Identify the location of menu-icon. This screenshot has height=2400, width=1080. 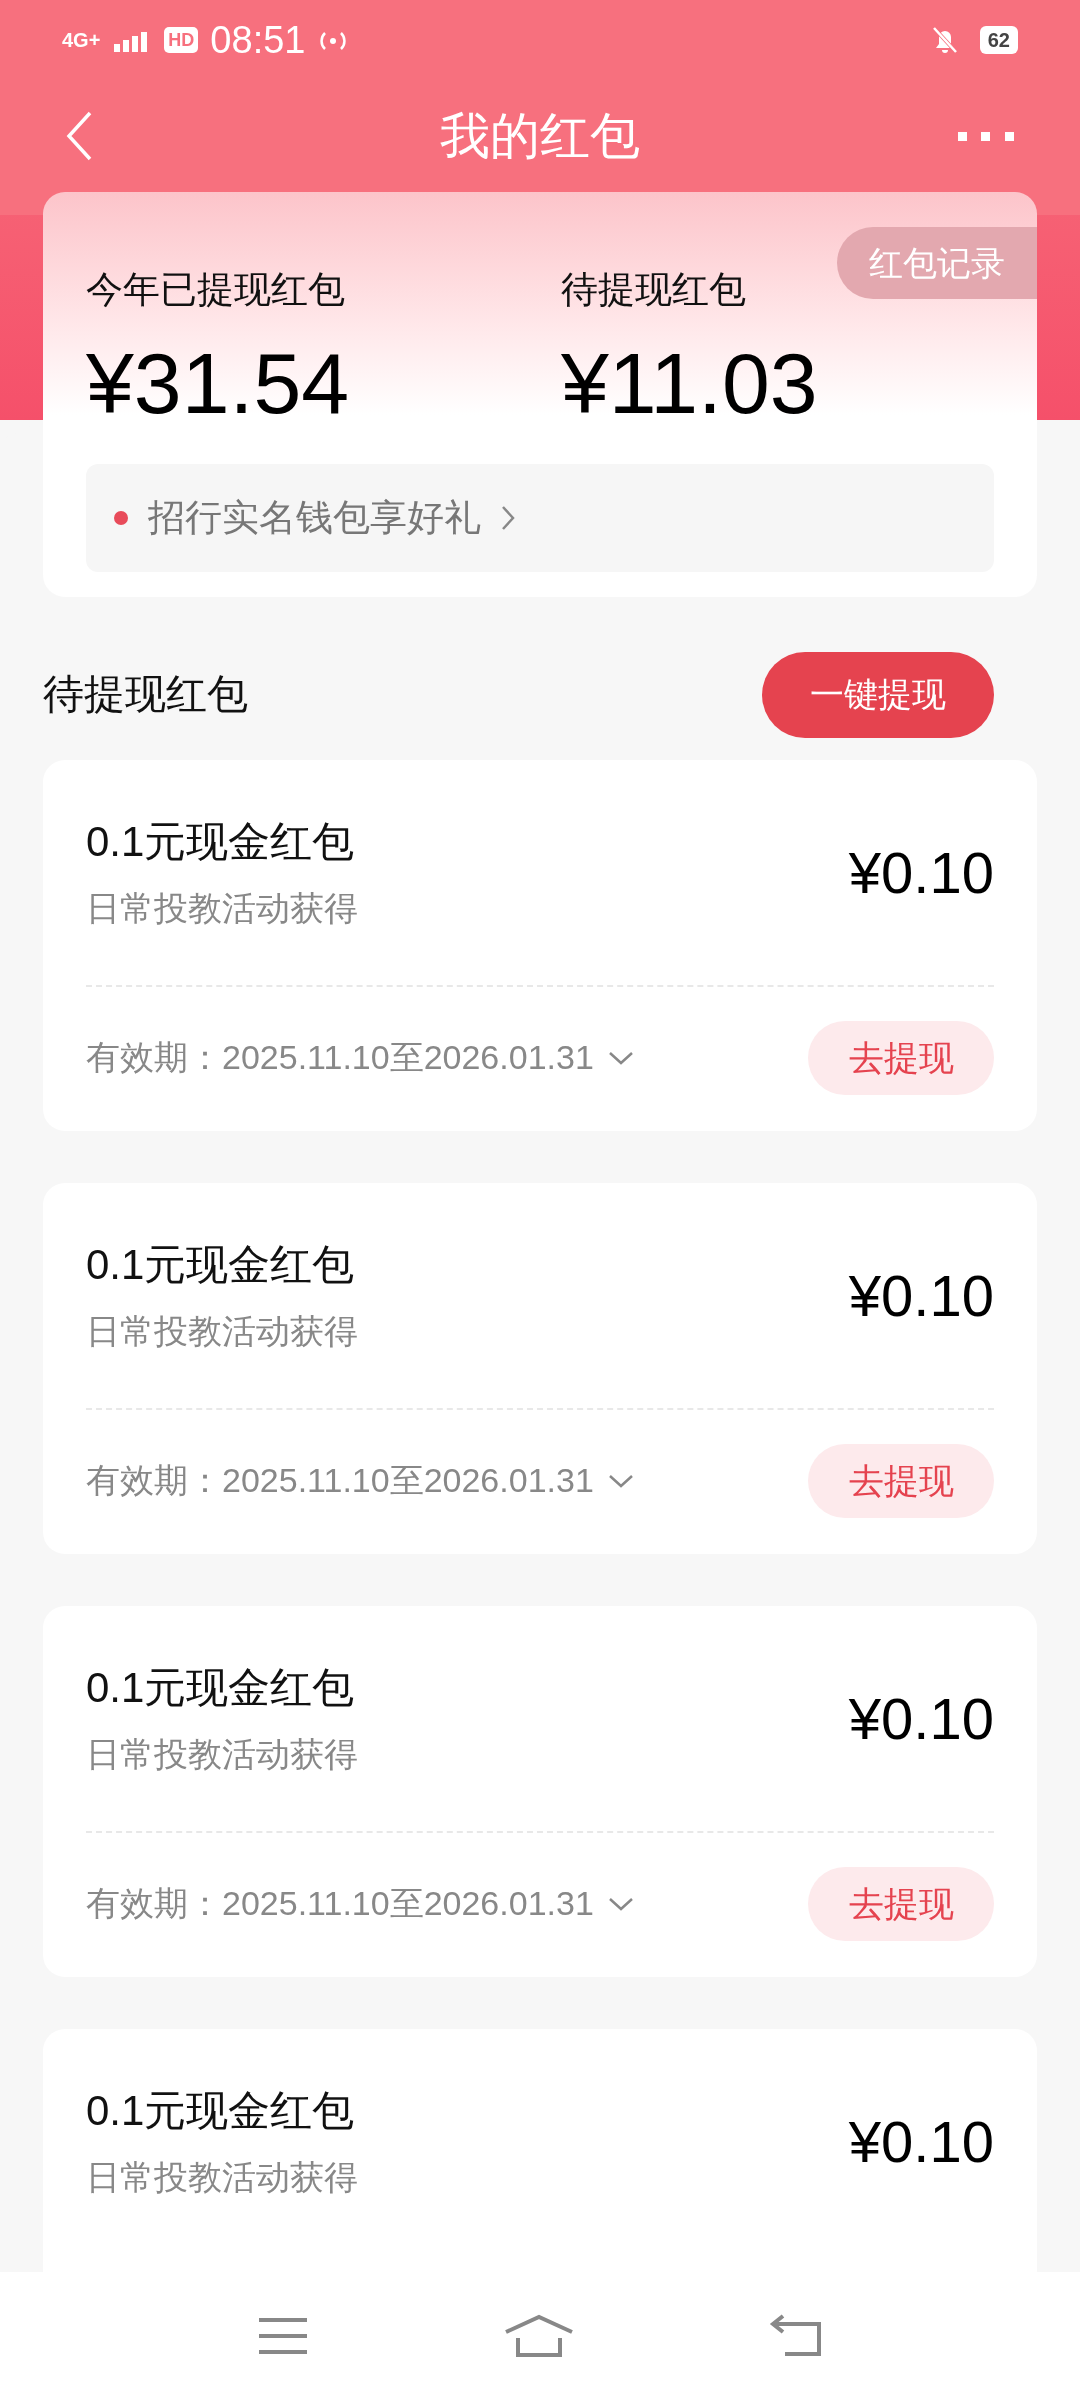
(283, 2336).